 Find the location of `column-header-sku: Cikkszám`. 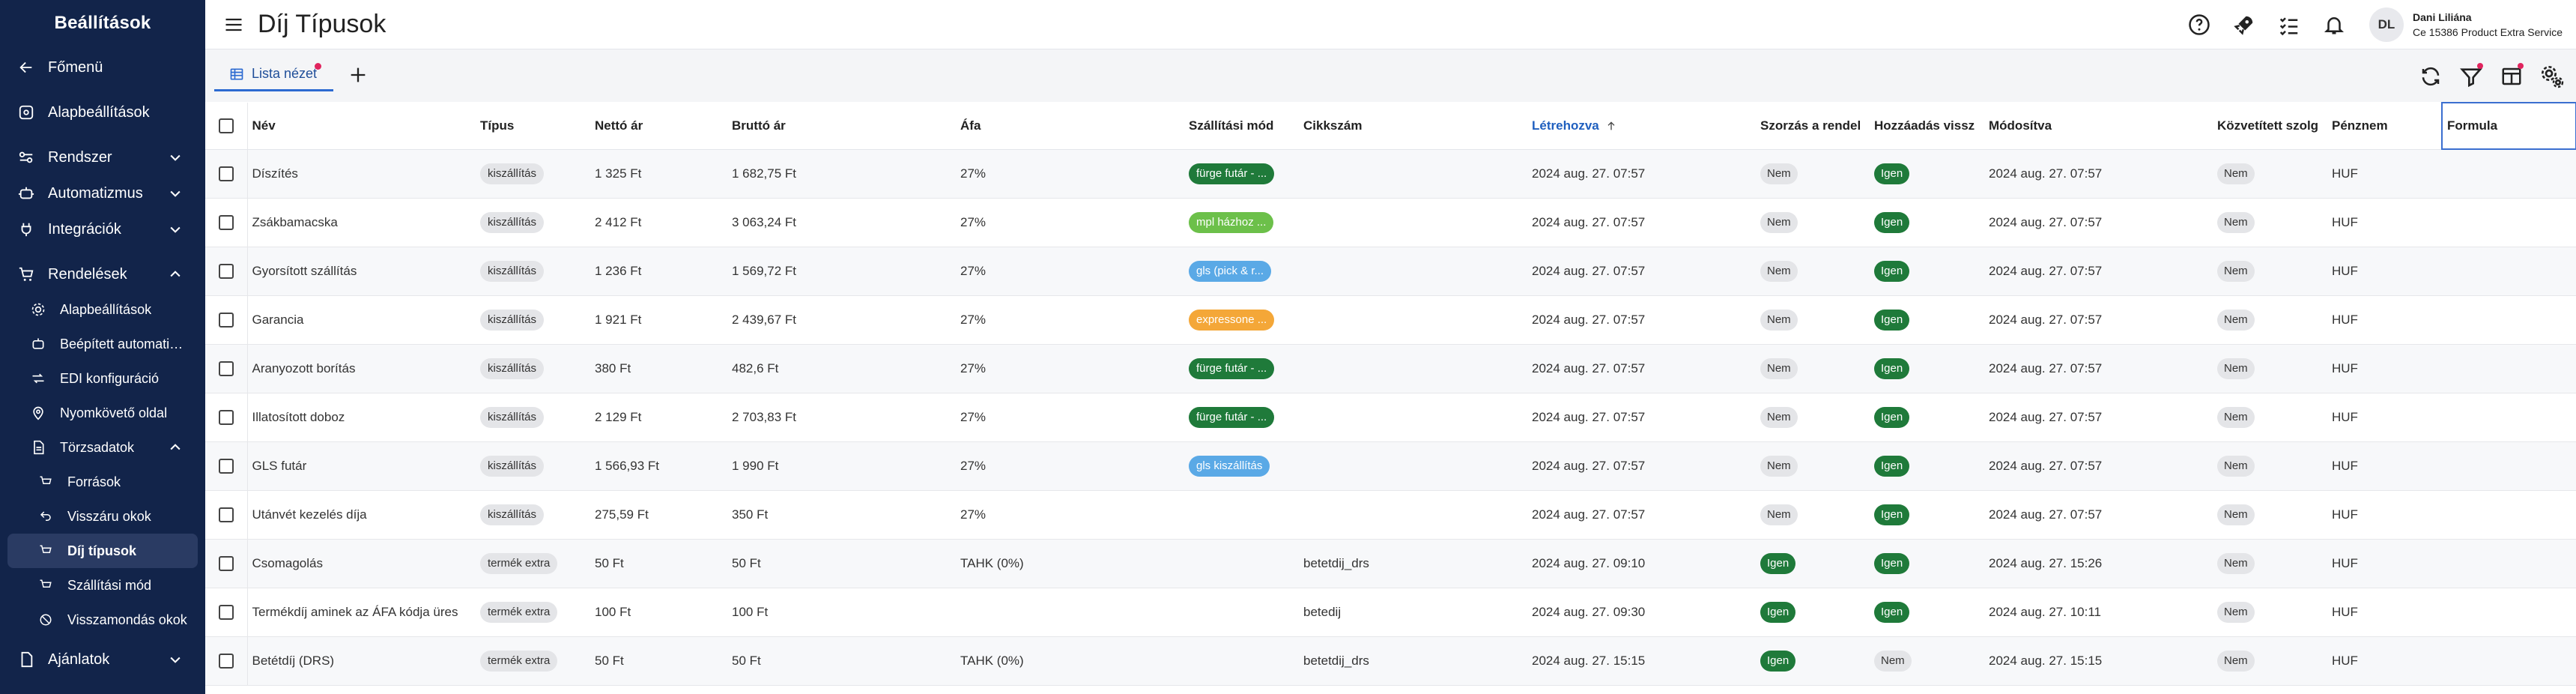

column-header-sku: Cikkszám is located at coordinates (1413, 126).